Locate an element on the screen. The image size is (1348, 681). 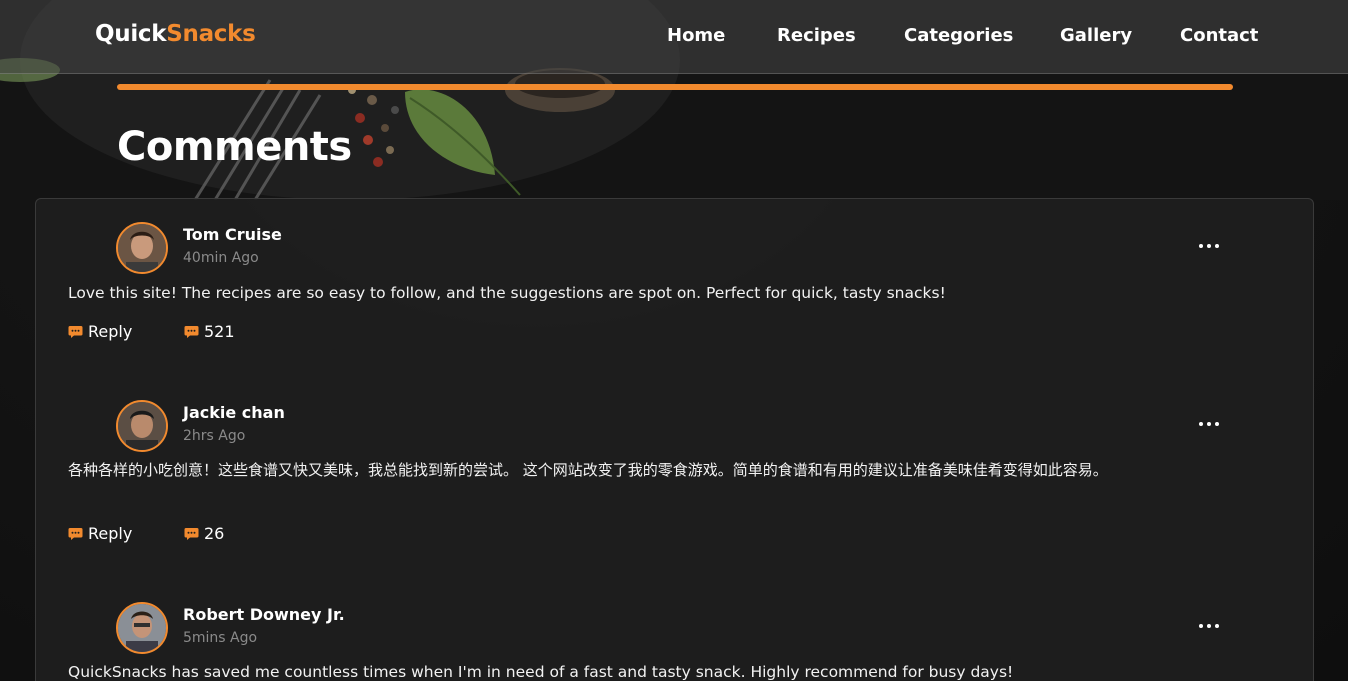
nav-item-categories: Categories is located at coordinates (958, 35).